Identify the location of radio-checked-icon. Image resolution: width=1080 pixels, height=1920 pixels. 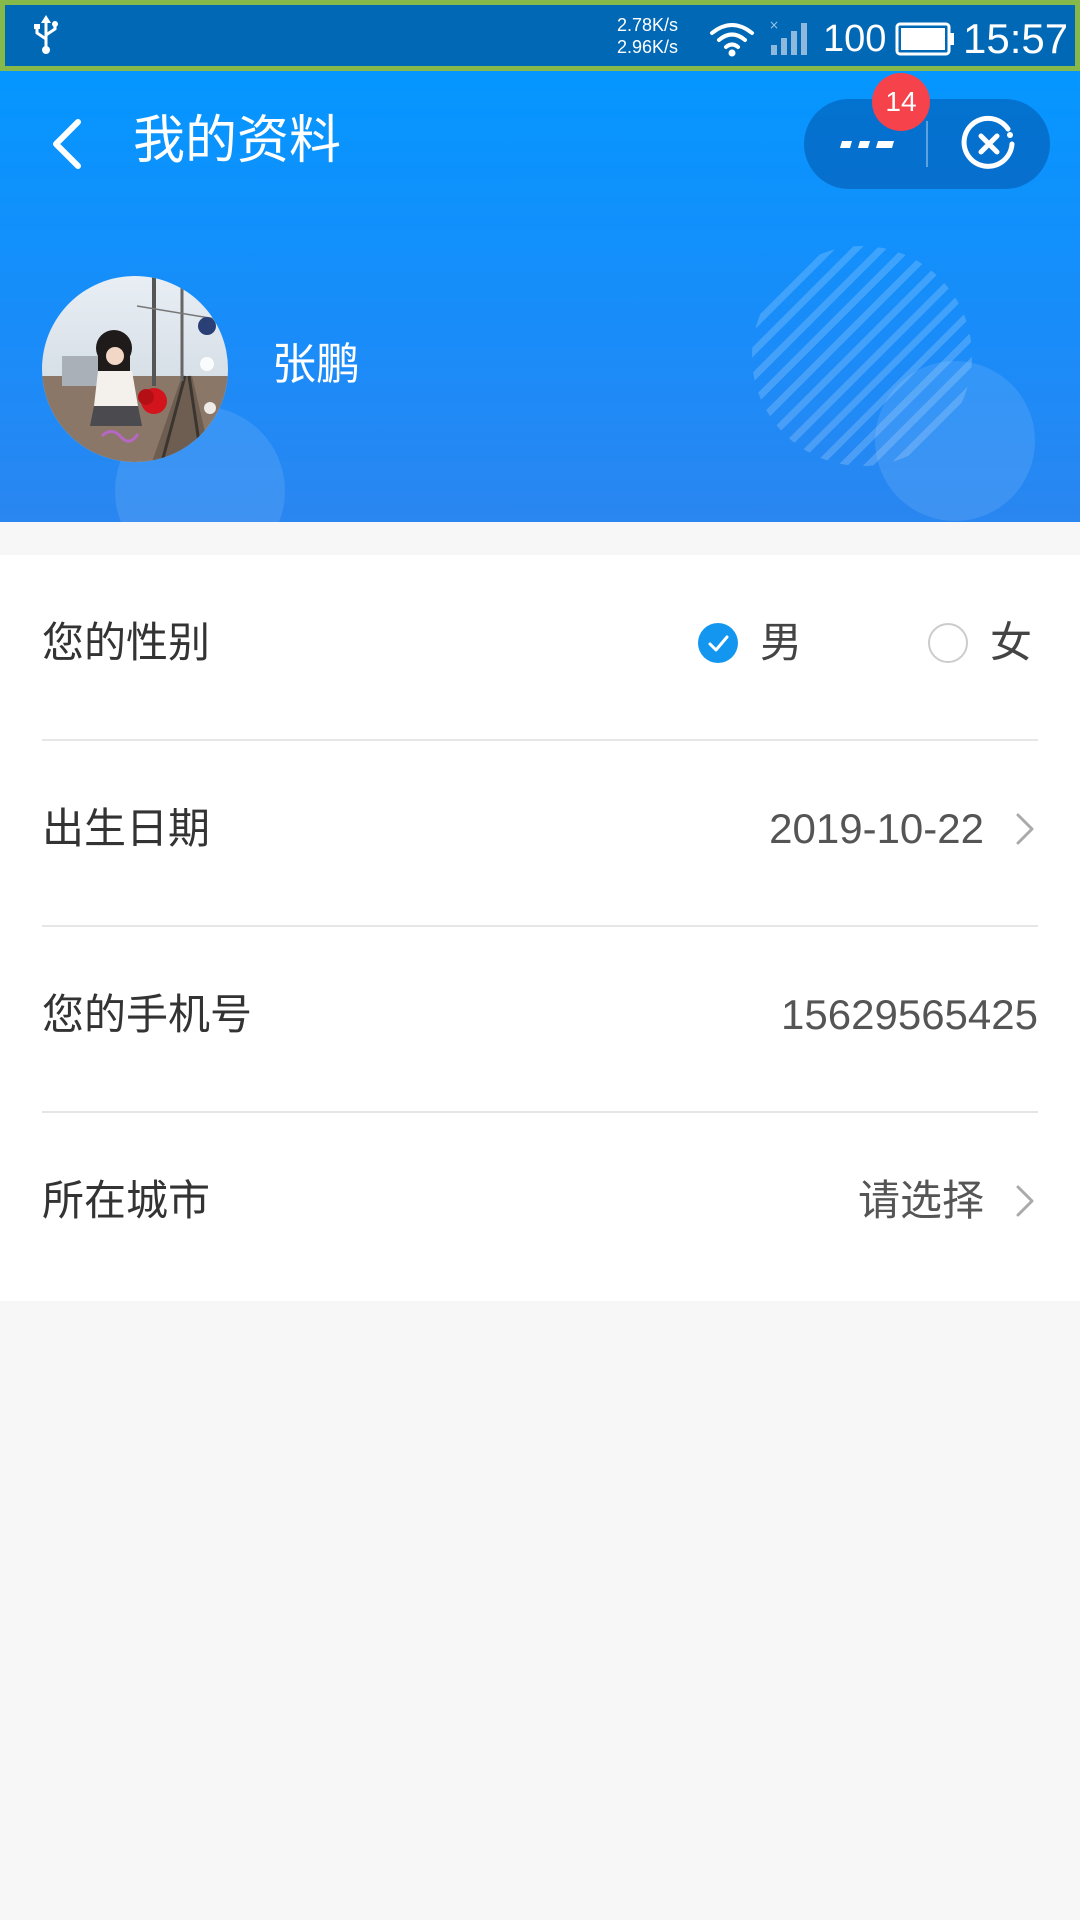
(718, 643).